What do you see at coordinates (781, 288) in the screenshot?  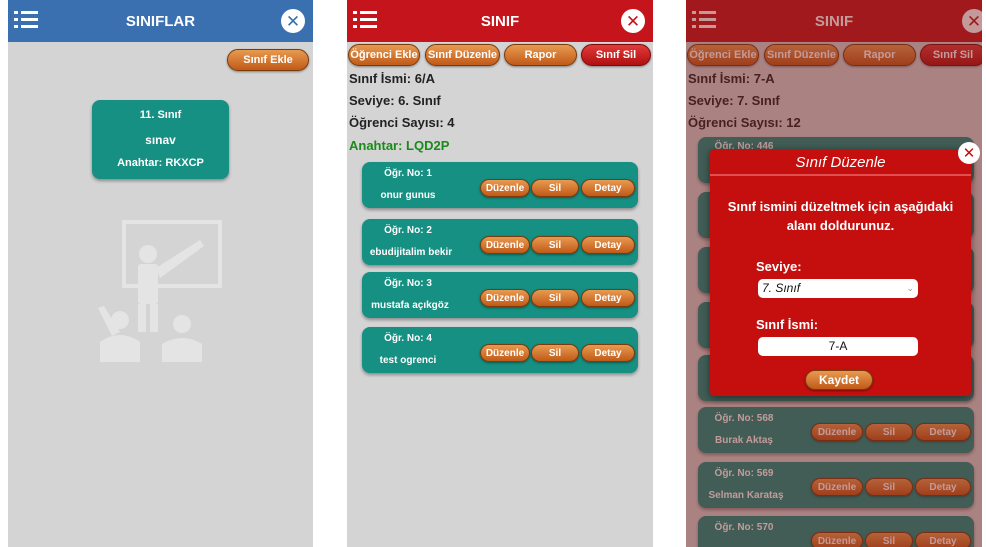 I see `level-select-value: 7. Sınıf` at bounding box center [781, 288].